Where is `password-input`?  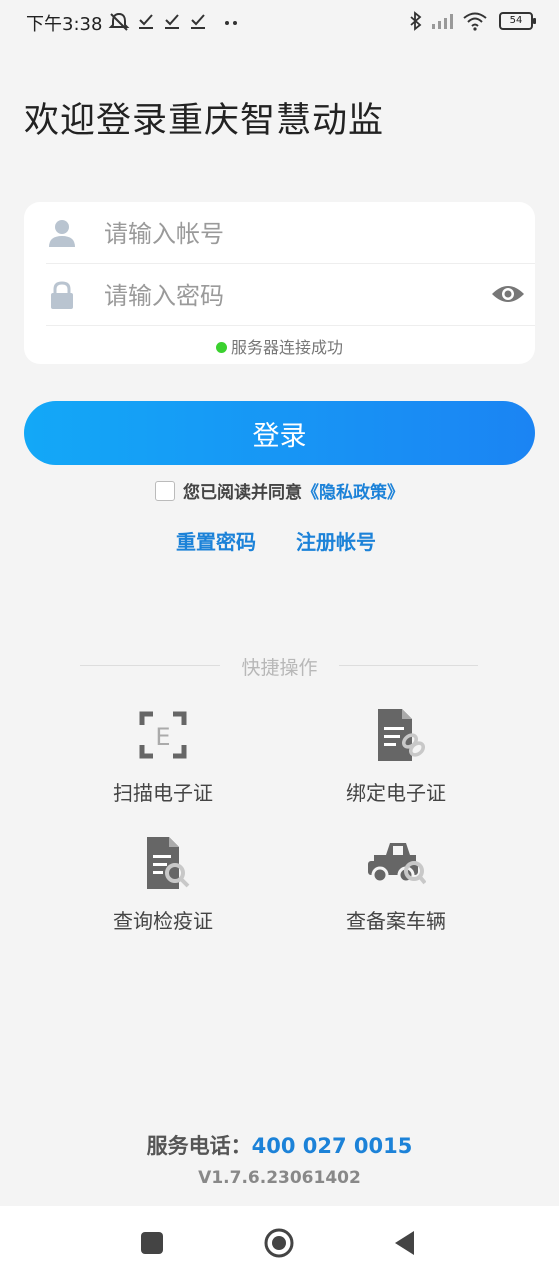
password-input is located at coordinates (284, 296).